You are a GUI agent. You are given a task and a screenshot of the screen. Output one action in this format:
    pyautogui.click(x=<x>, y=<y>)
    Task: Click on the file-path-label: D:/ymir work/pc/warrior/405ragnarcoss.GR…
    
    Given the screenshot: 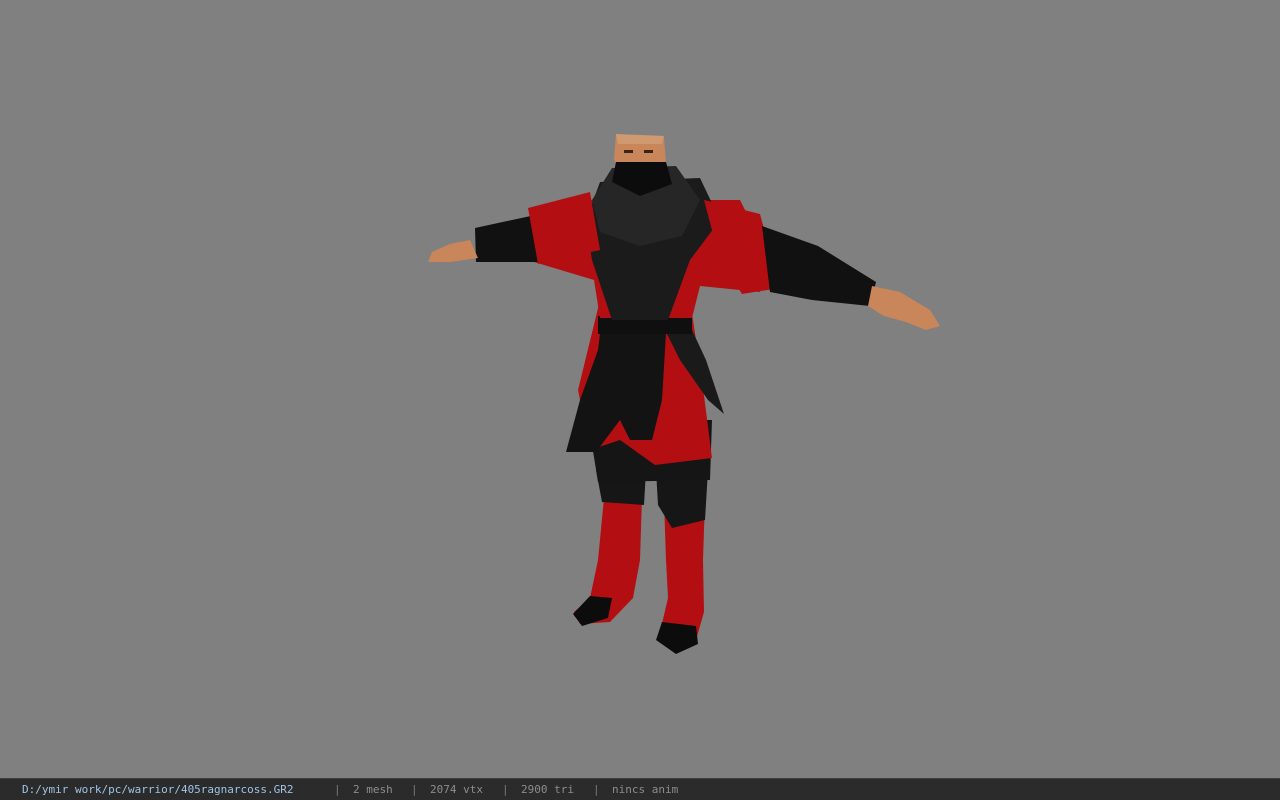 What is the action you would take?
    pyautogui.click(x=158, y=789)
    